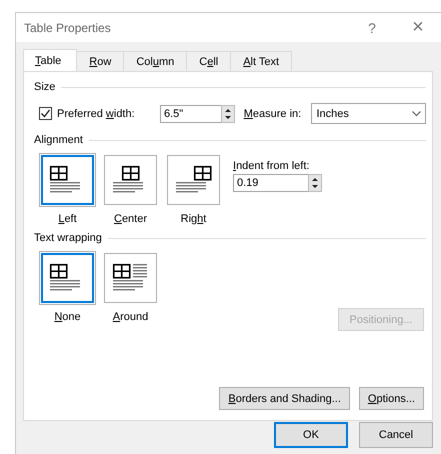 This screenshot has height=454, width=441. What do you see at coordinates (311, 435) in the screenshot?
I see `dialog-button: OK` at bounding box center [311, 435].